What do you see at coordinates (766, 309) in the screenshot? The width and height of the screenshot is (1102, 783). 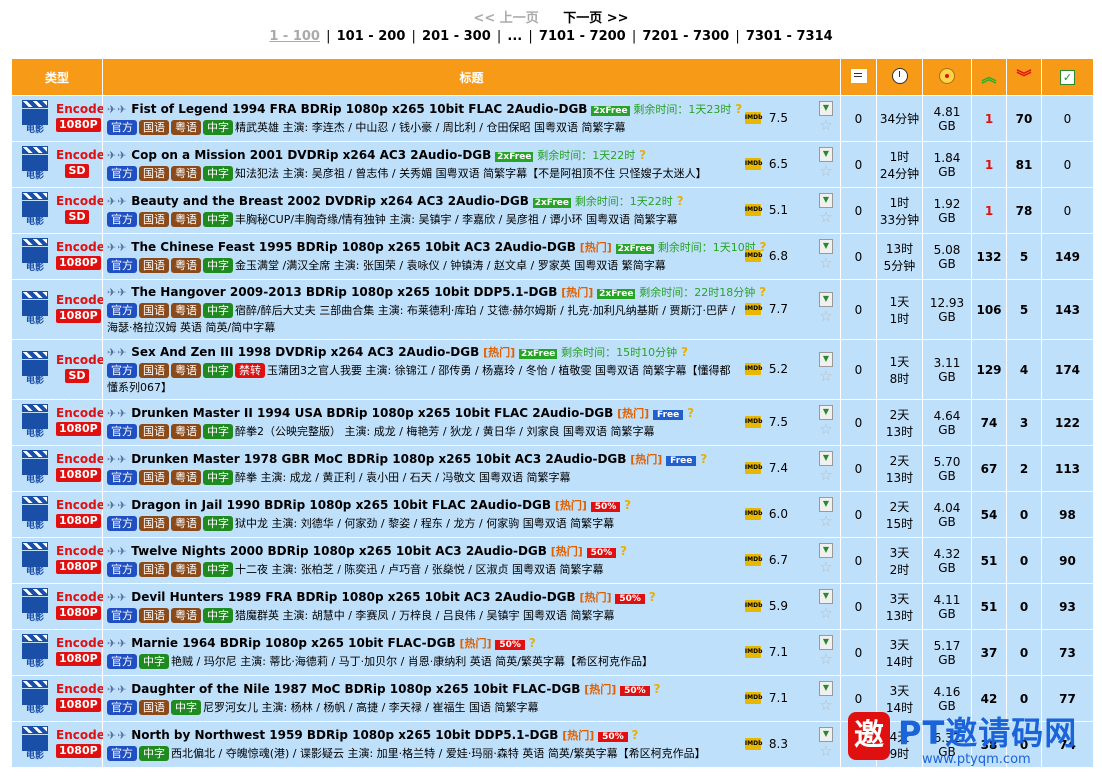 I see `imdb-rating: IMDb 7.7` at bounding box center [766, 309].